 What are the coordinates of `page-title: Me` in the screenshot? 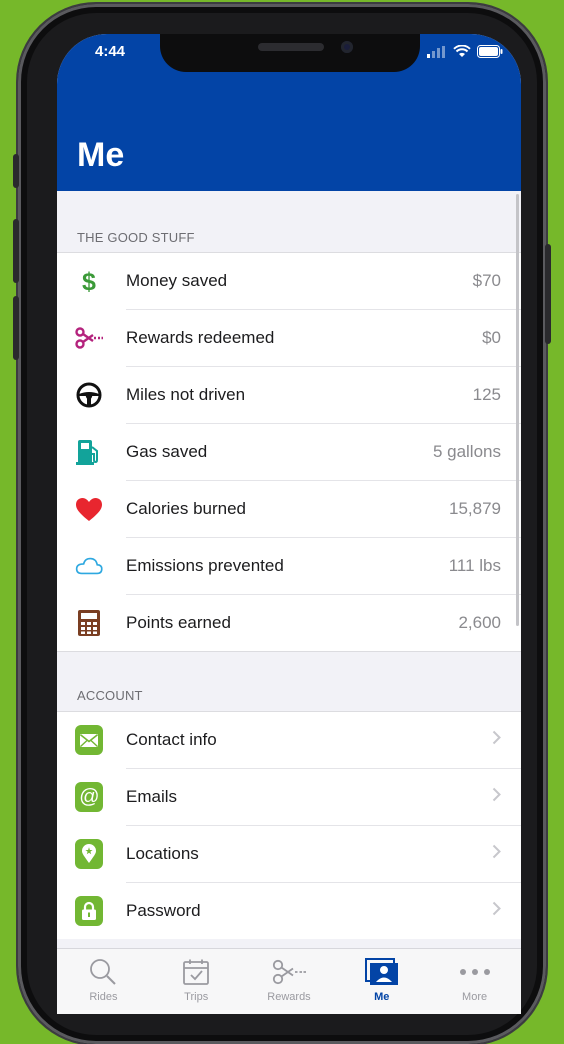 It's located at (101, 155).